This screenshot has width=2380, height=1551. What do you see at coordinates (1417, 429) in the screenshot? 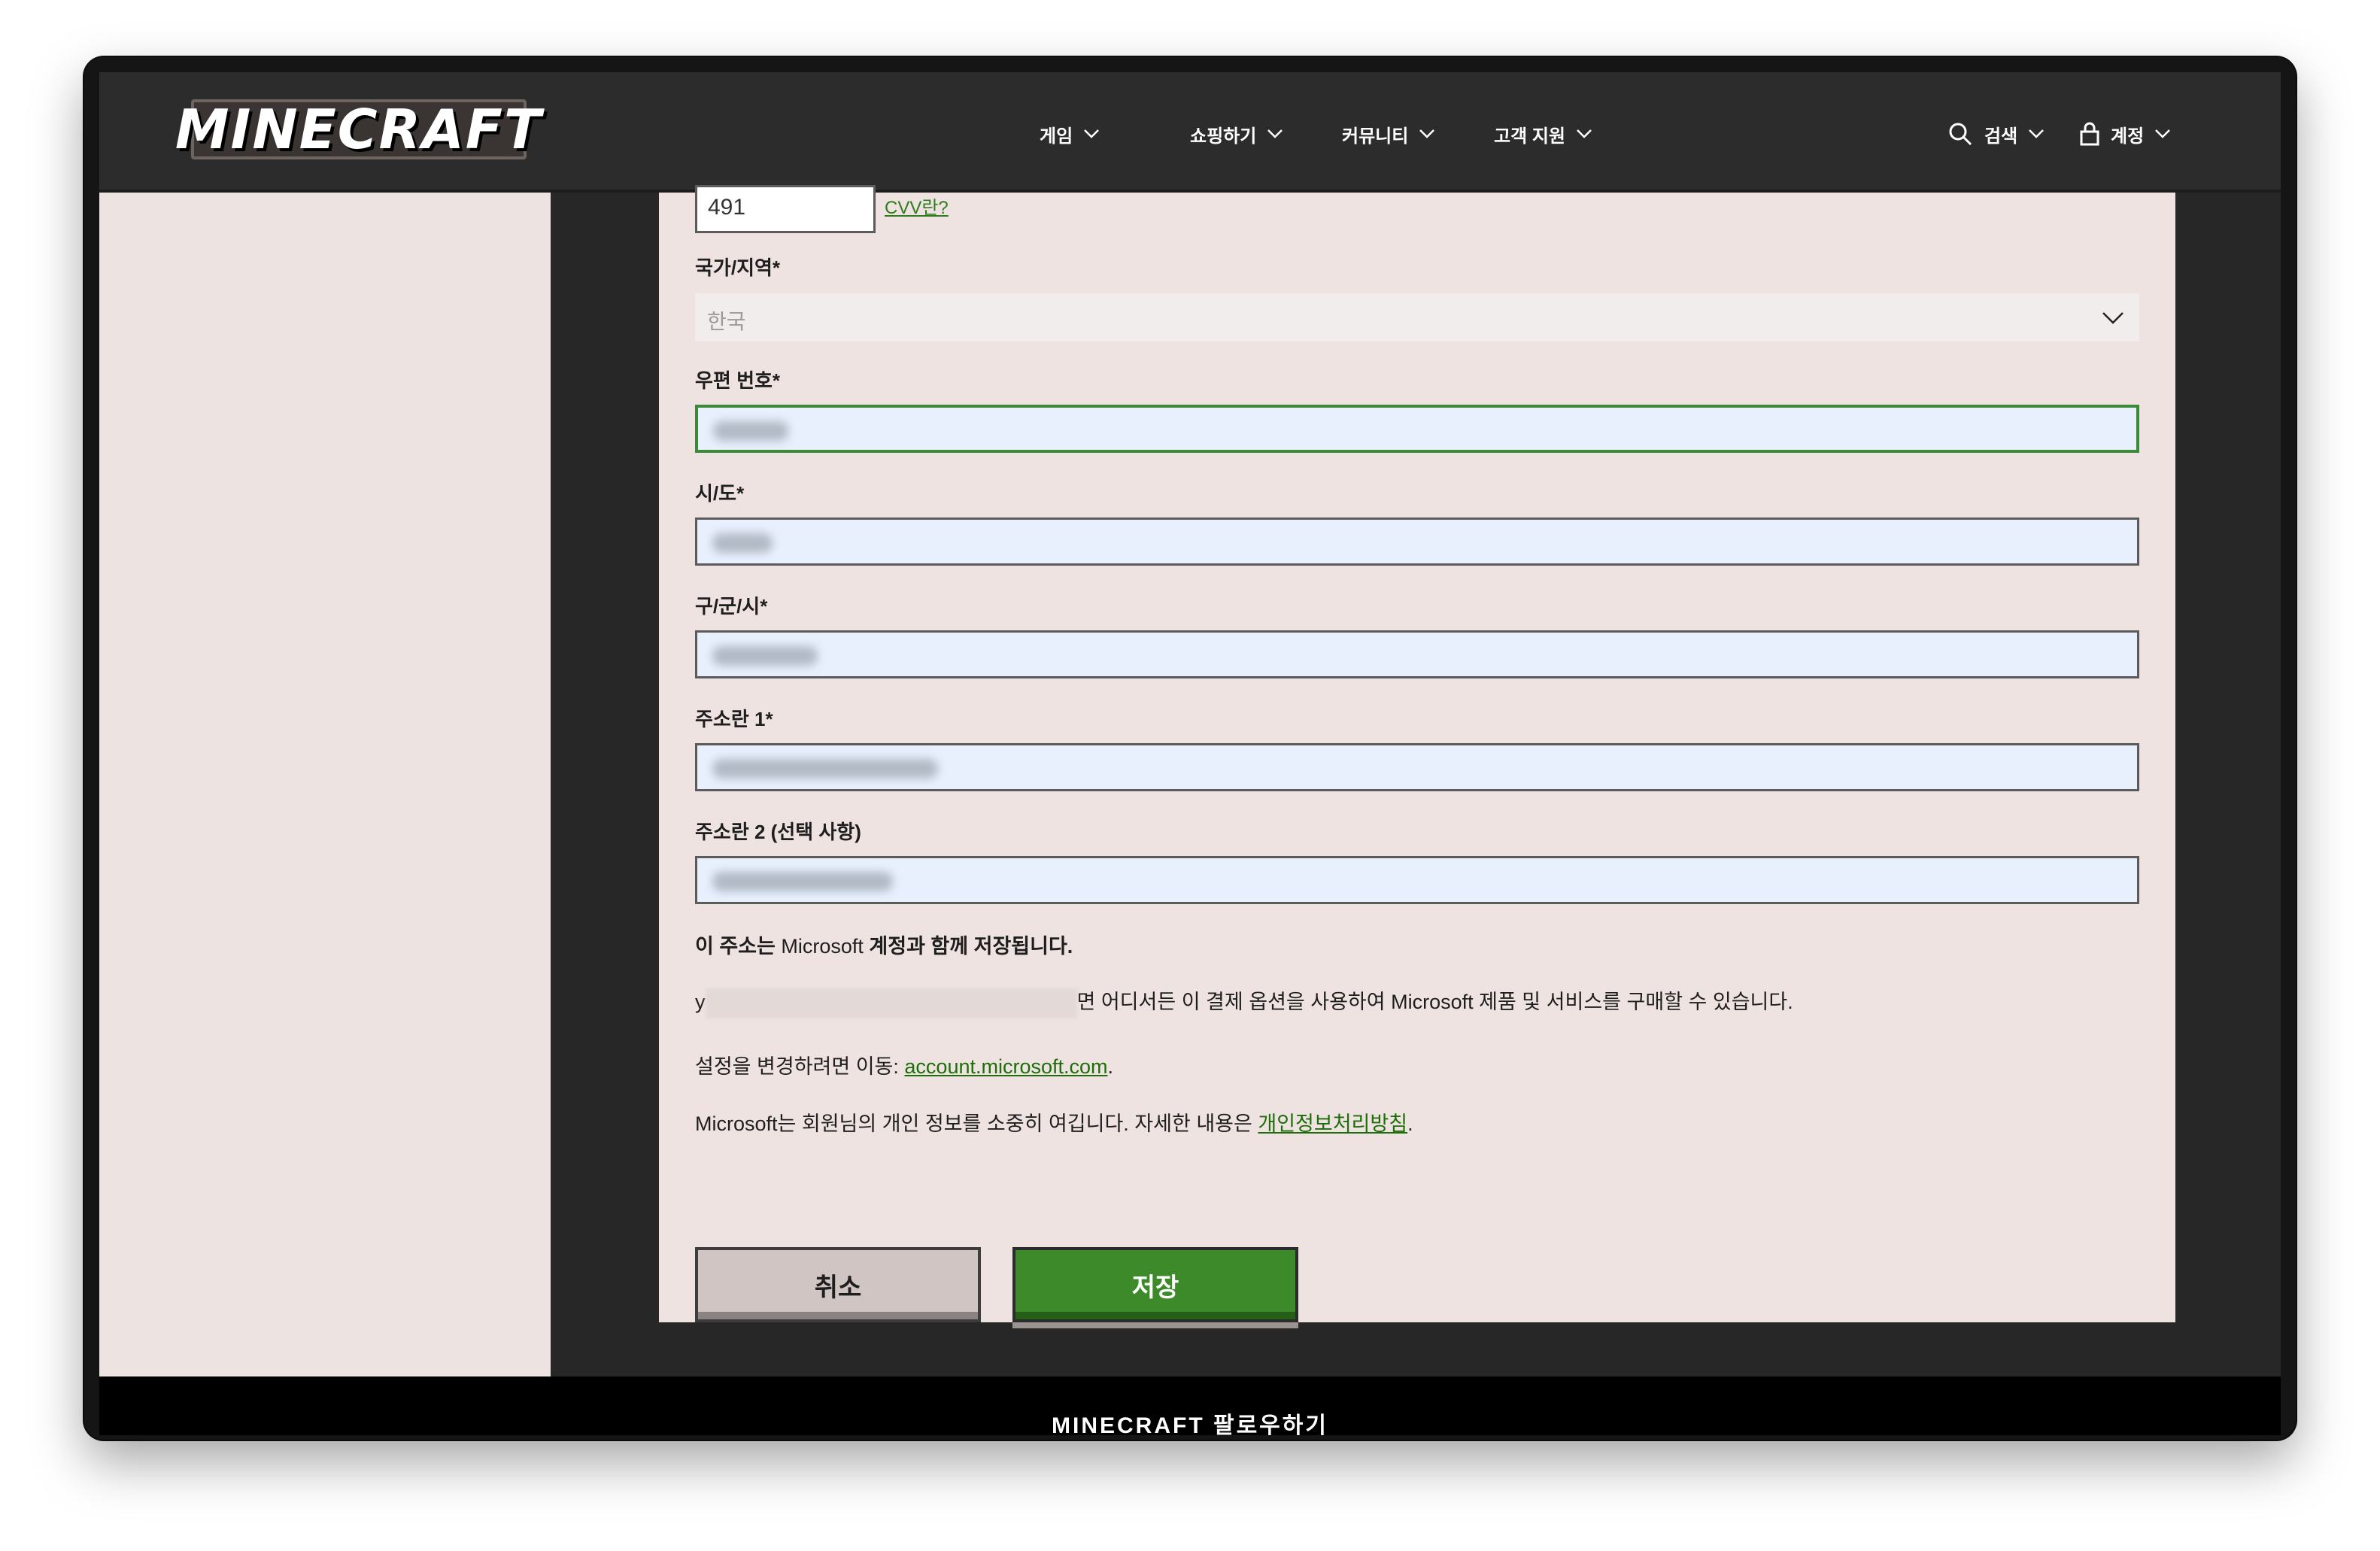
I see `postal-code-input` at bounding box center [1417, 429].